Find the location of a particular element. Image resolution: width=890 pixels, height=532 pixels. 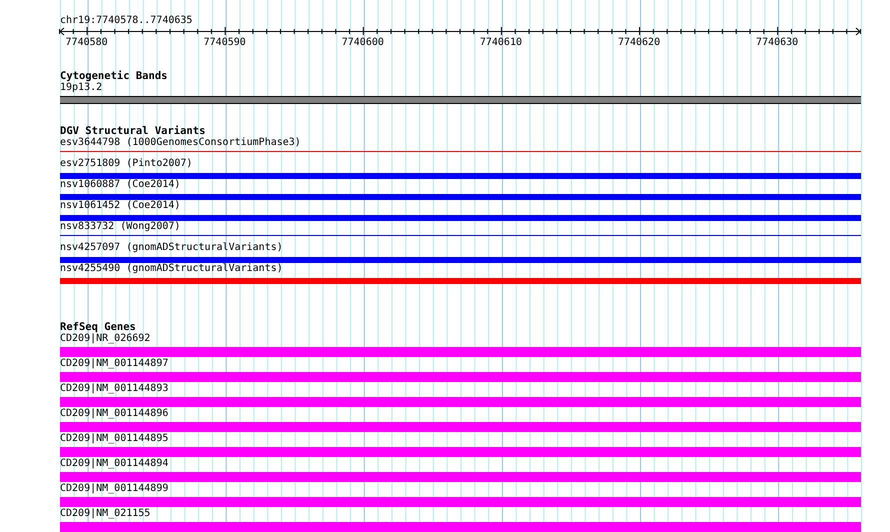

feature-label: esv2751809 (Pinto2007) is located at coordinates (126, 164).